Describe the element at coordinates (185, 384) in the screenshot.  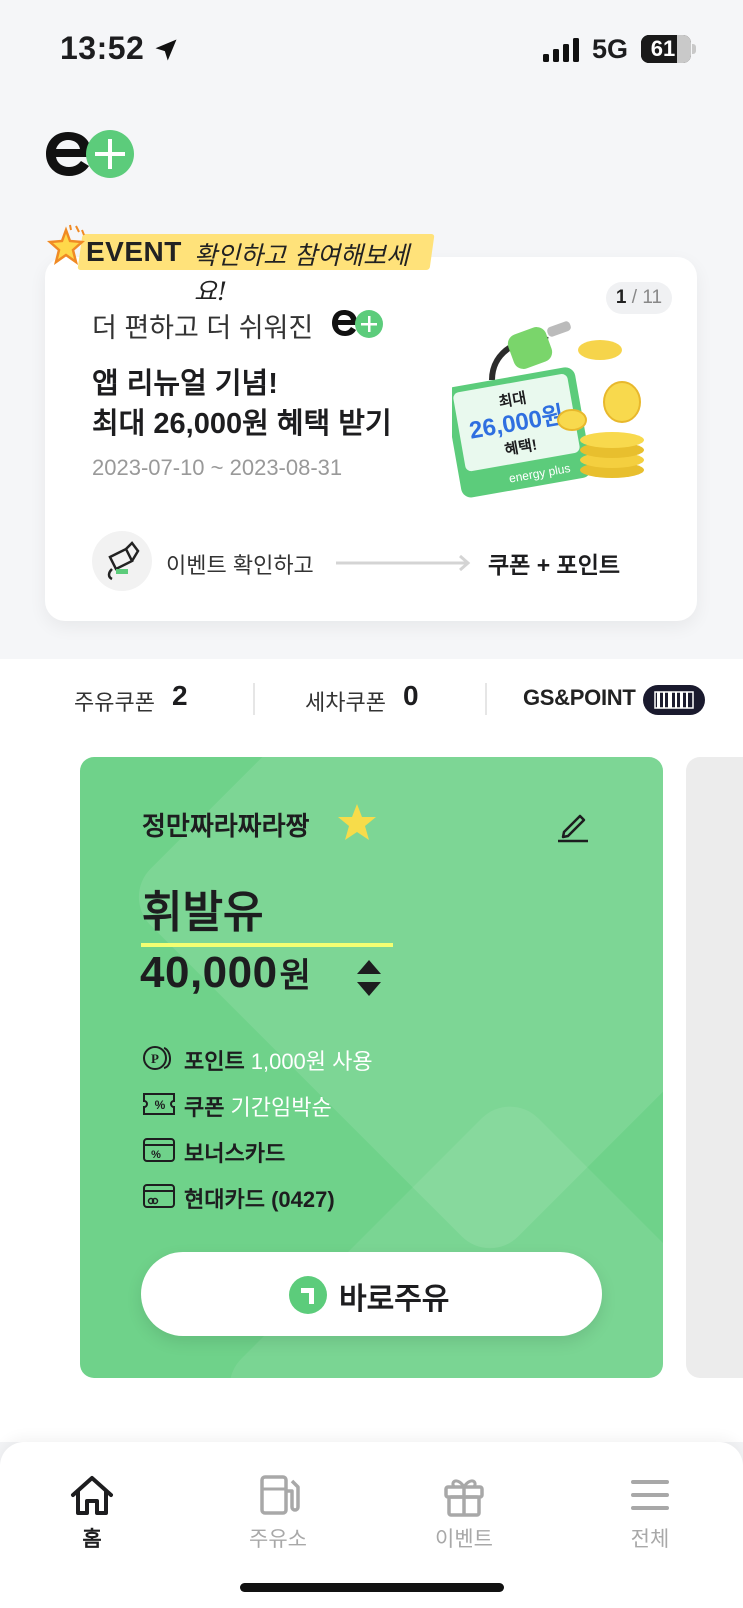
I see `event-title-line1: 앱 리뉴얼 기념!` at that location.